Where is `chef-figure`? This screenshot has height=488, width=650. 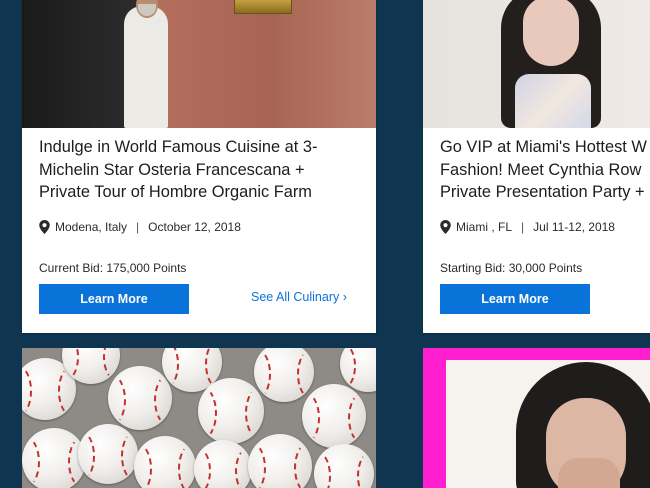
chef-figure is located at coordinates (146, 67).